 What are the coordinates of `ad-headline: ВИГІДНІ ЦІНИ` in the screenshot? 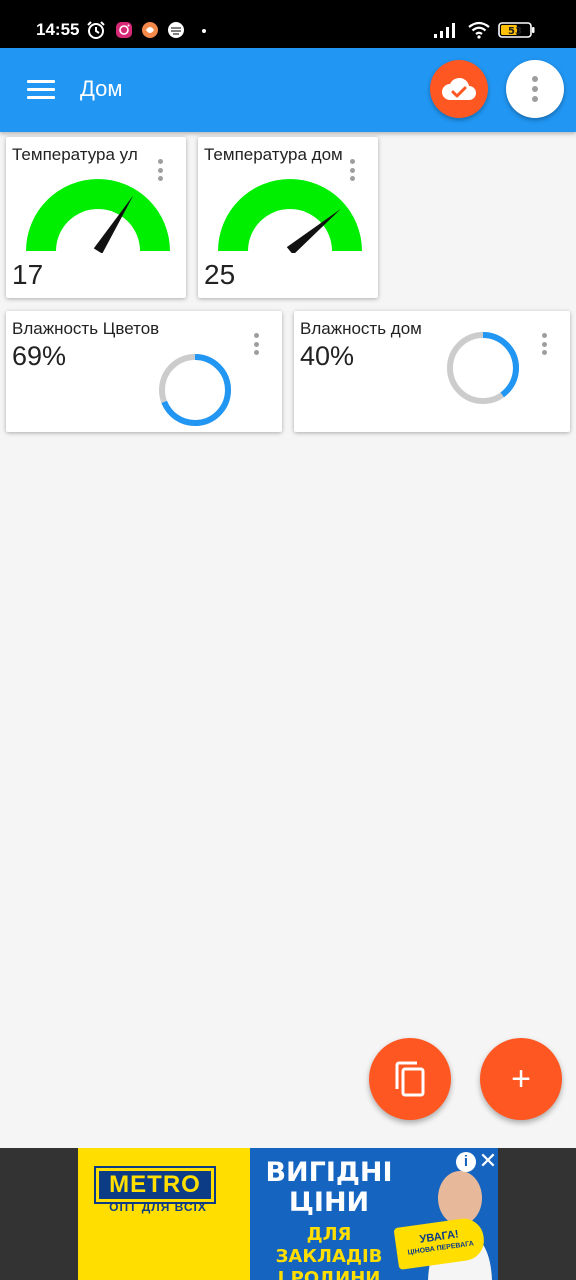 It's located at (329, 1188).